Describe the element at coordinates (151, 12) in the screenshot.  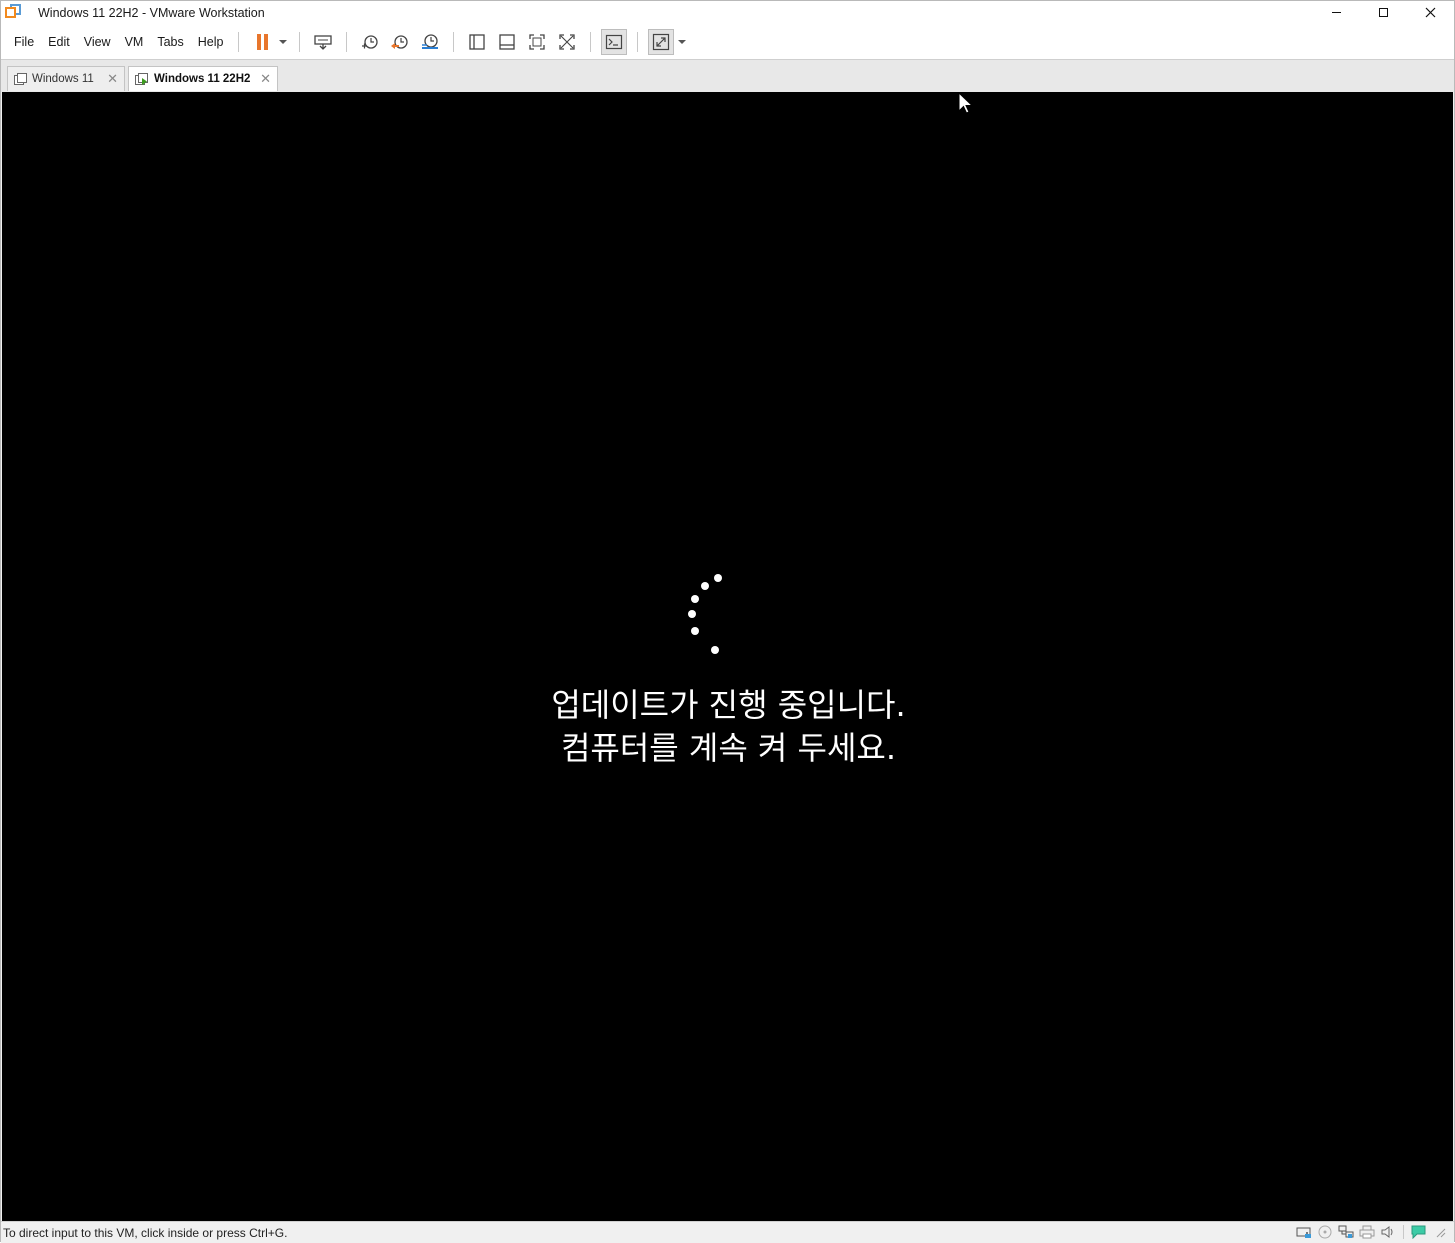
I see `window-title: Windows 11 22H2 - VMware Workstation` at that location.